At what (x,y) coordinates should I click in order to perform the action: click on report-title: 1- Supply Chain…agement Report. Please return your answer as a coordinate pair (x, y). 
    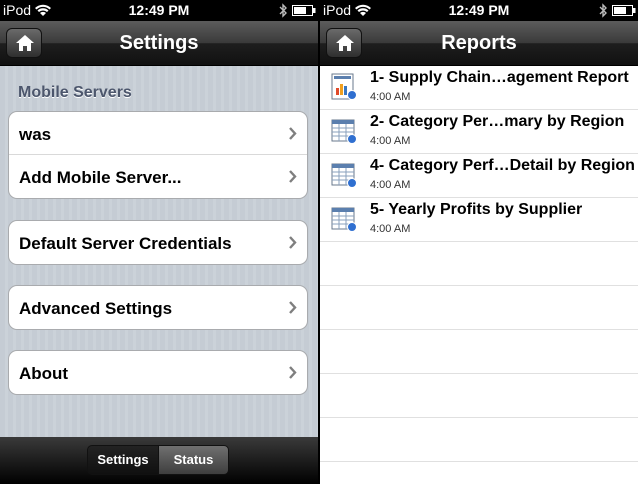
    Looking at the image, I should click on (499, 77).